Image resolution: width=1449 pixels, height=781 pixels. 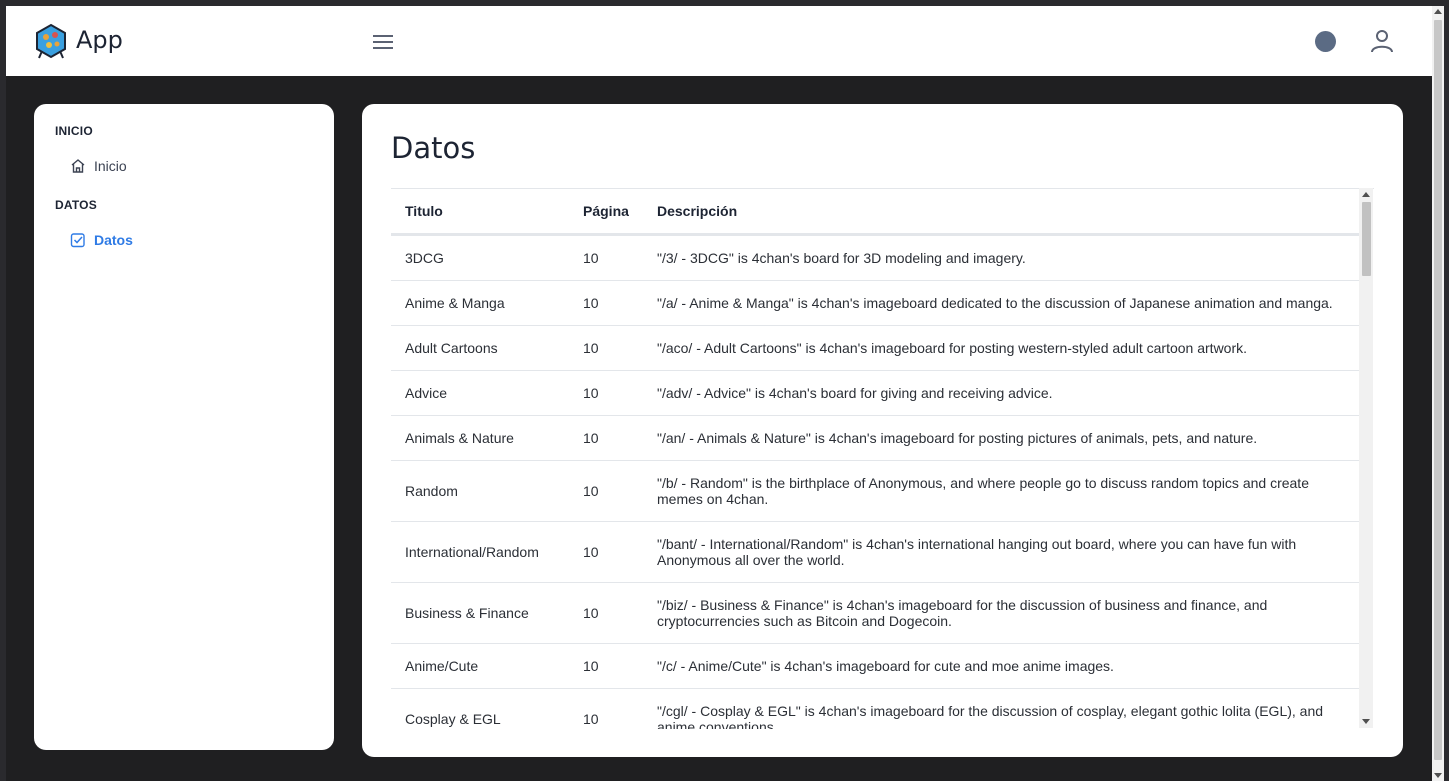 I want to click on scroll-down-arrow-icon, so click(x=1366, y=721).